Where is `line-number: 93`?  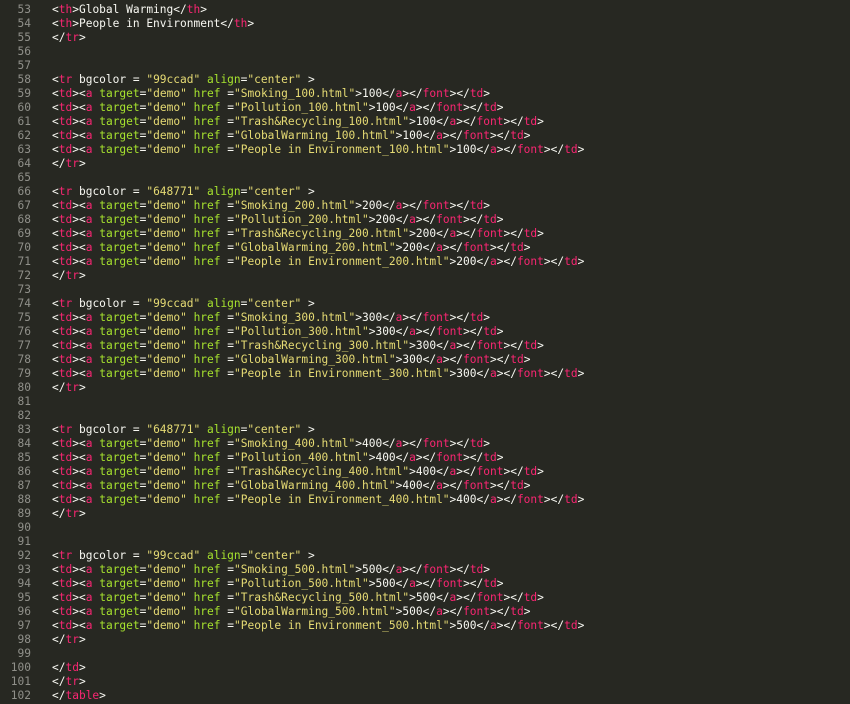 line-number: 93 is located at coordinates (24, 569).